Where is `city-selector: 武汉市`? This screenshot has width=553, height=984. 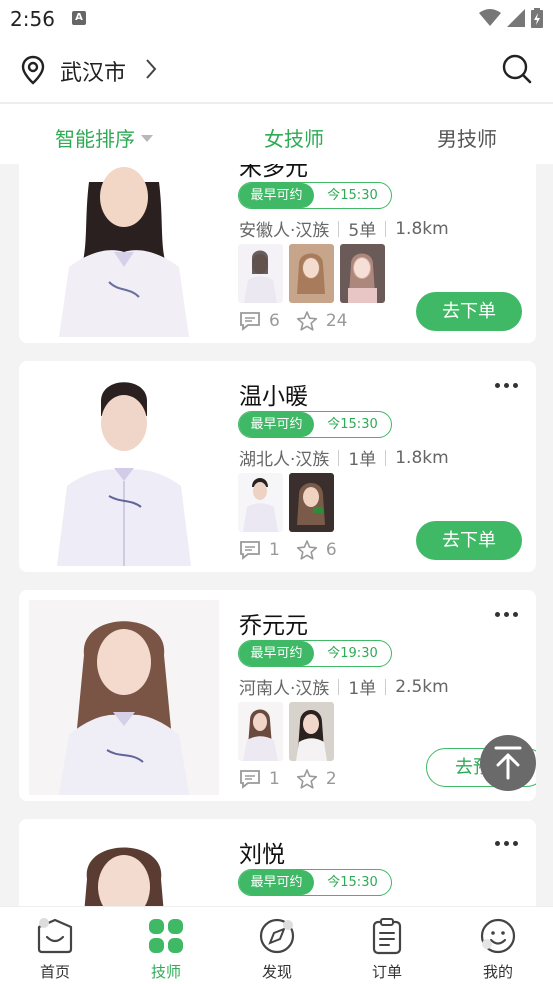 city-selector: 武汉市 is located at coordinates (93, 71).